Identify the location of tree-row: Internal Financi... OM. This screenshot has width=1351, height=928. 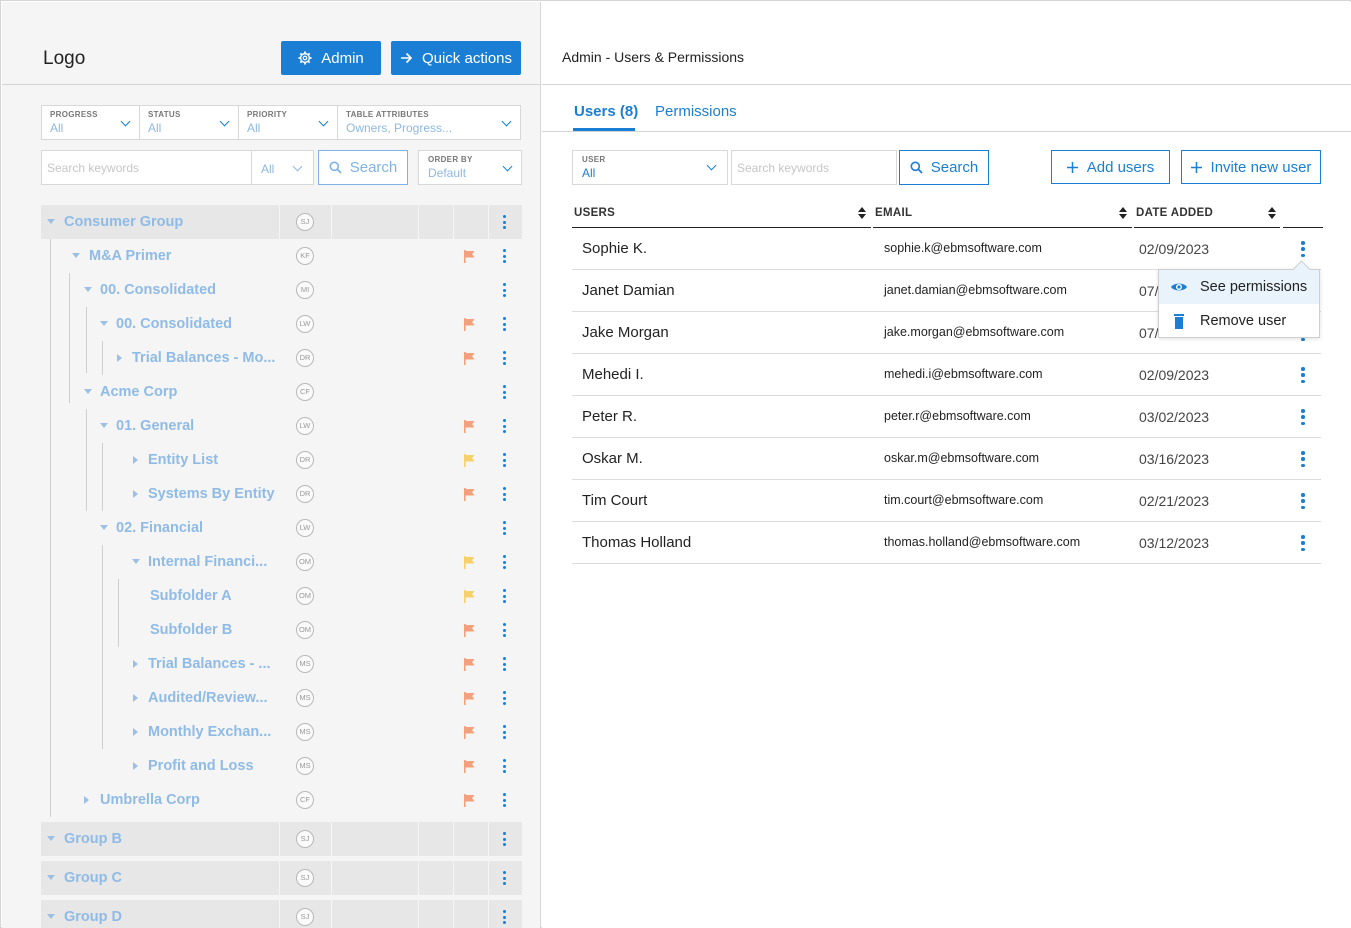
(281, 562).